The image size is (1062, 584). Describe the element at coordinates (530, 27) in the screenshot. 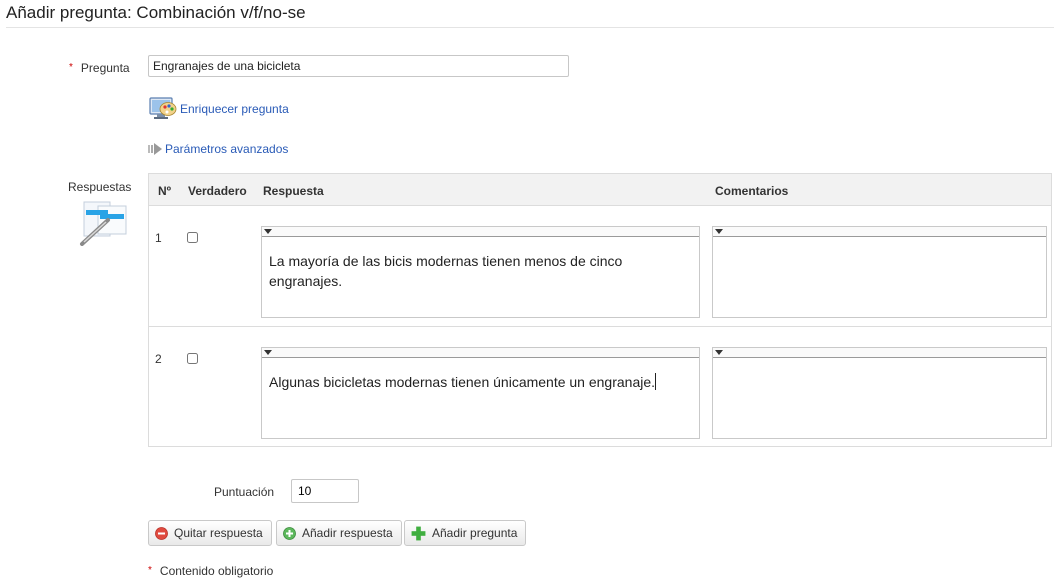

I see `title-divider` at that location.